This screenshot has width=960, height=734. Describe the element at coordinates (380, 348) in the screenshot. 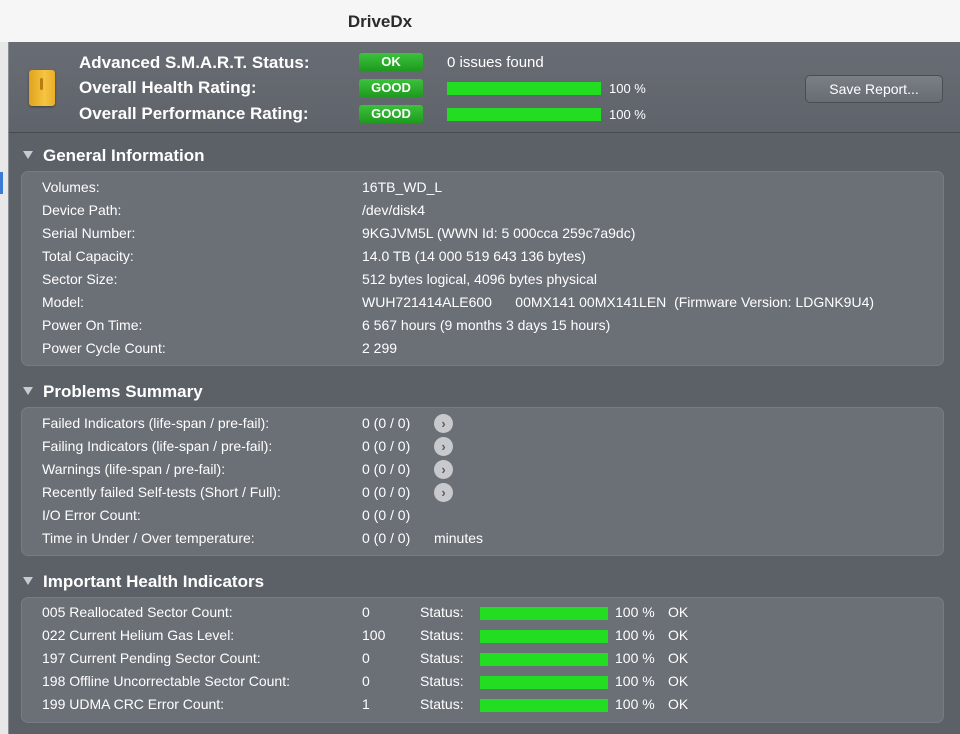

I see `info-value: 2 299` at that location.